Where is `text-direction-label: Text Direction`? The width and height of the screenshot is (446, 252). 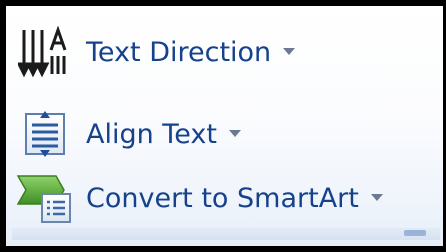
text-direction-label: Text Direction is located at coordinates (179, 52).